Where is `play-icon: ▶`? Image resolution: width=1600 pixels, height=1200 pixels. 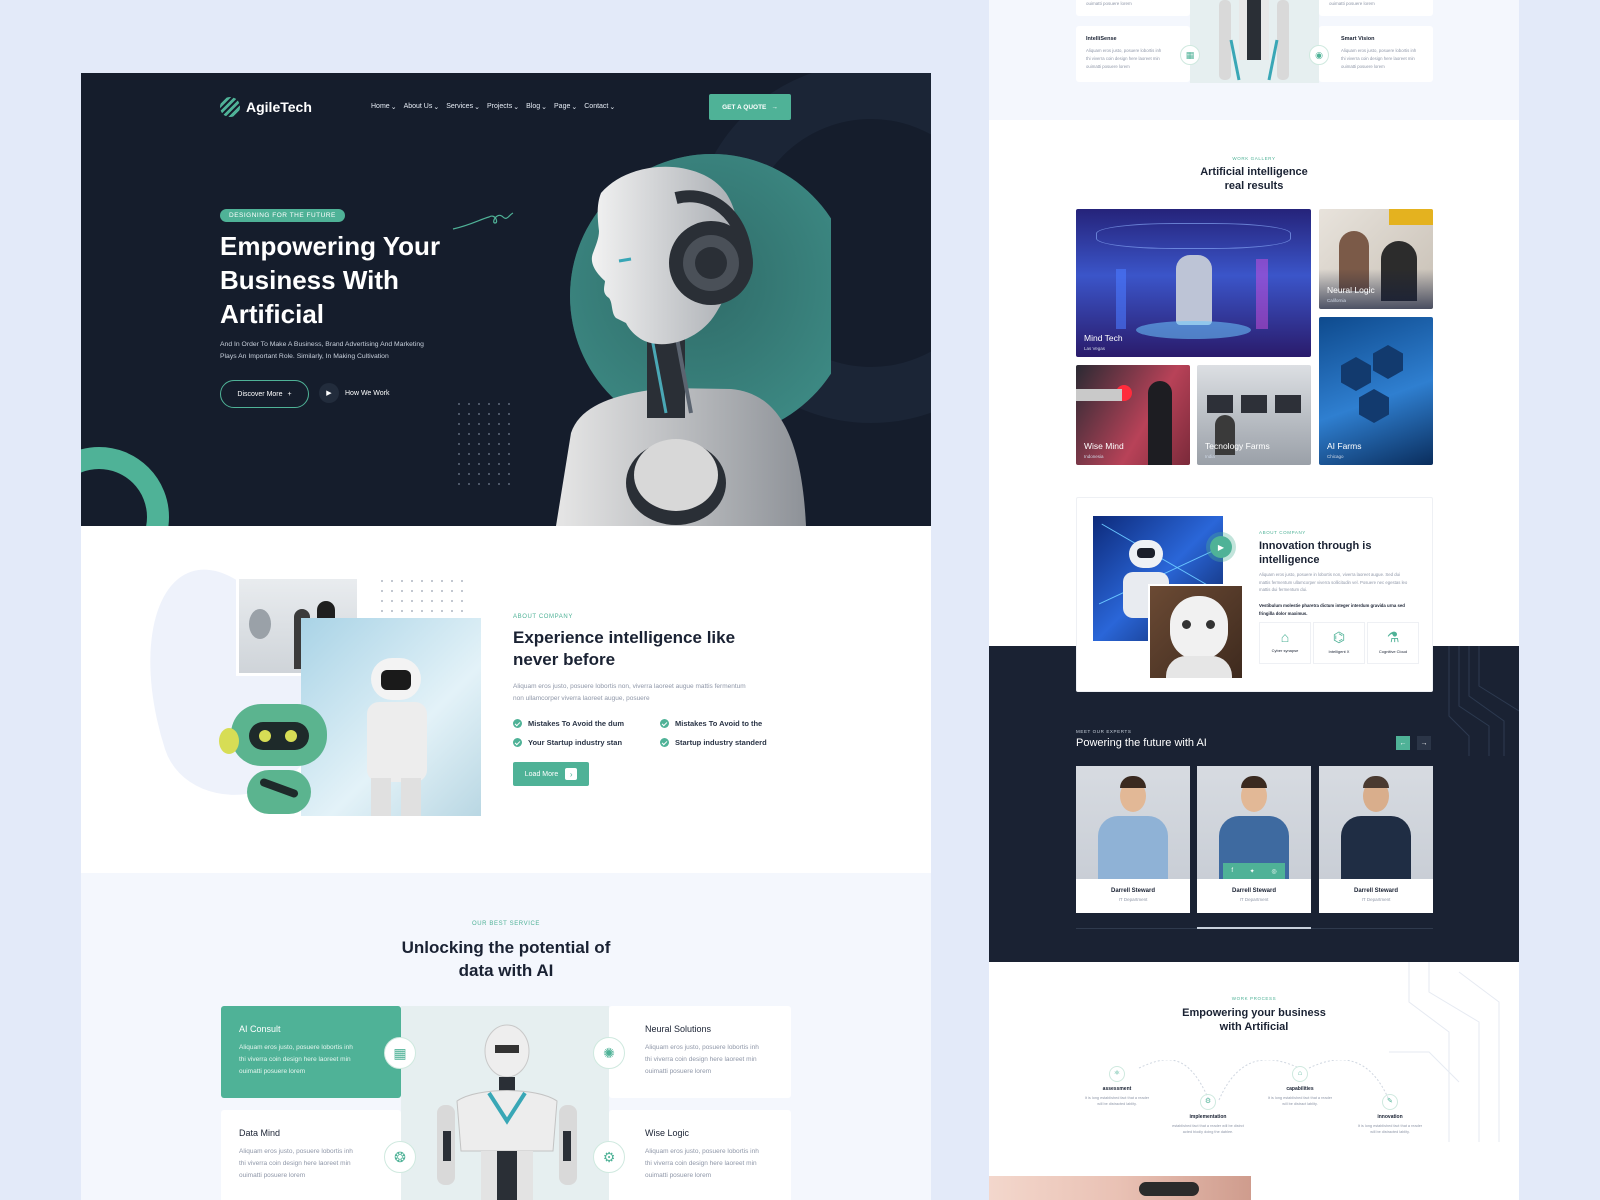
play-icon: ▶ is located at coordinates (329, 393).